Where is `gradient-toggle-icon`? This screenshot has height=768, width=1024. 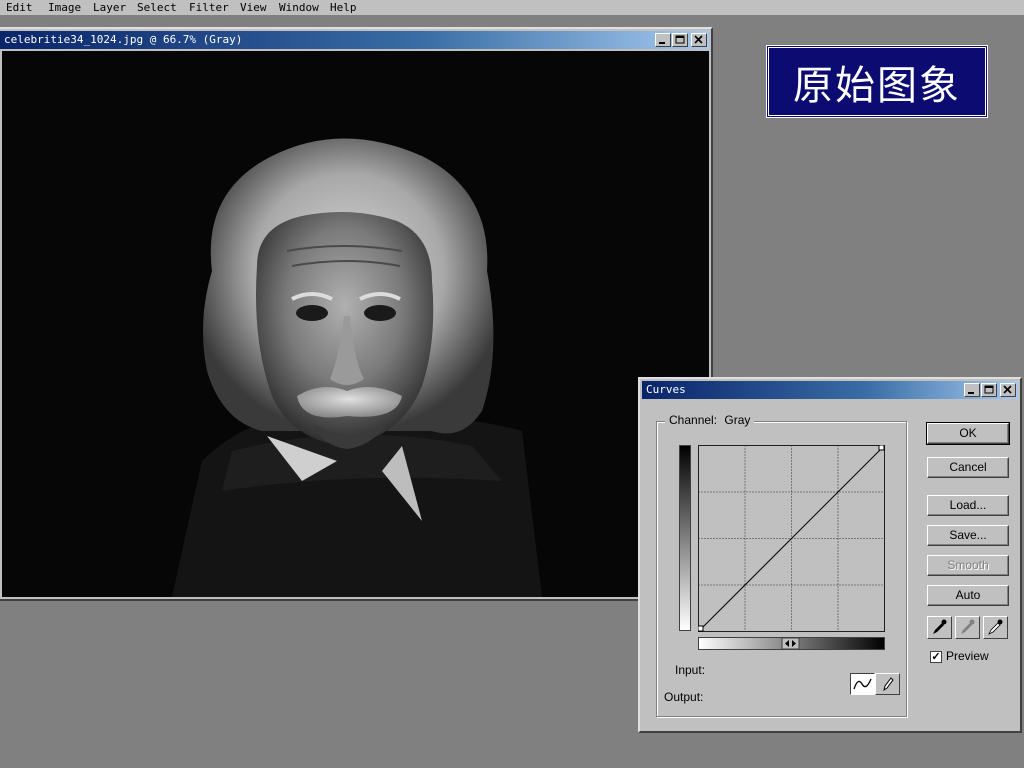 gradient-toggle-icon is located at coordinates (790, 643).